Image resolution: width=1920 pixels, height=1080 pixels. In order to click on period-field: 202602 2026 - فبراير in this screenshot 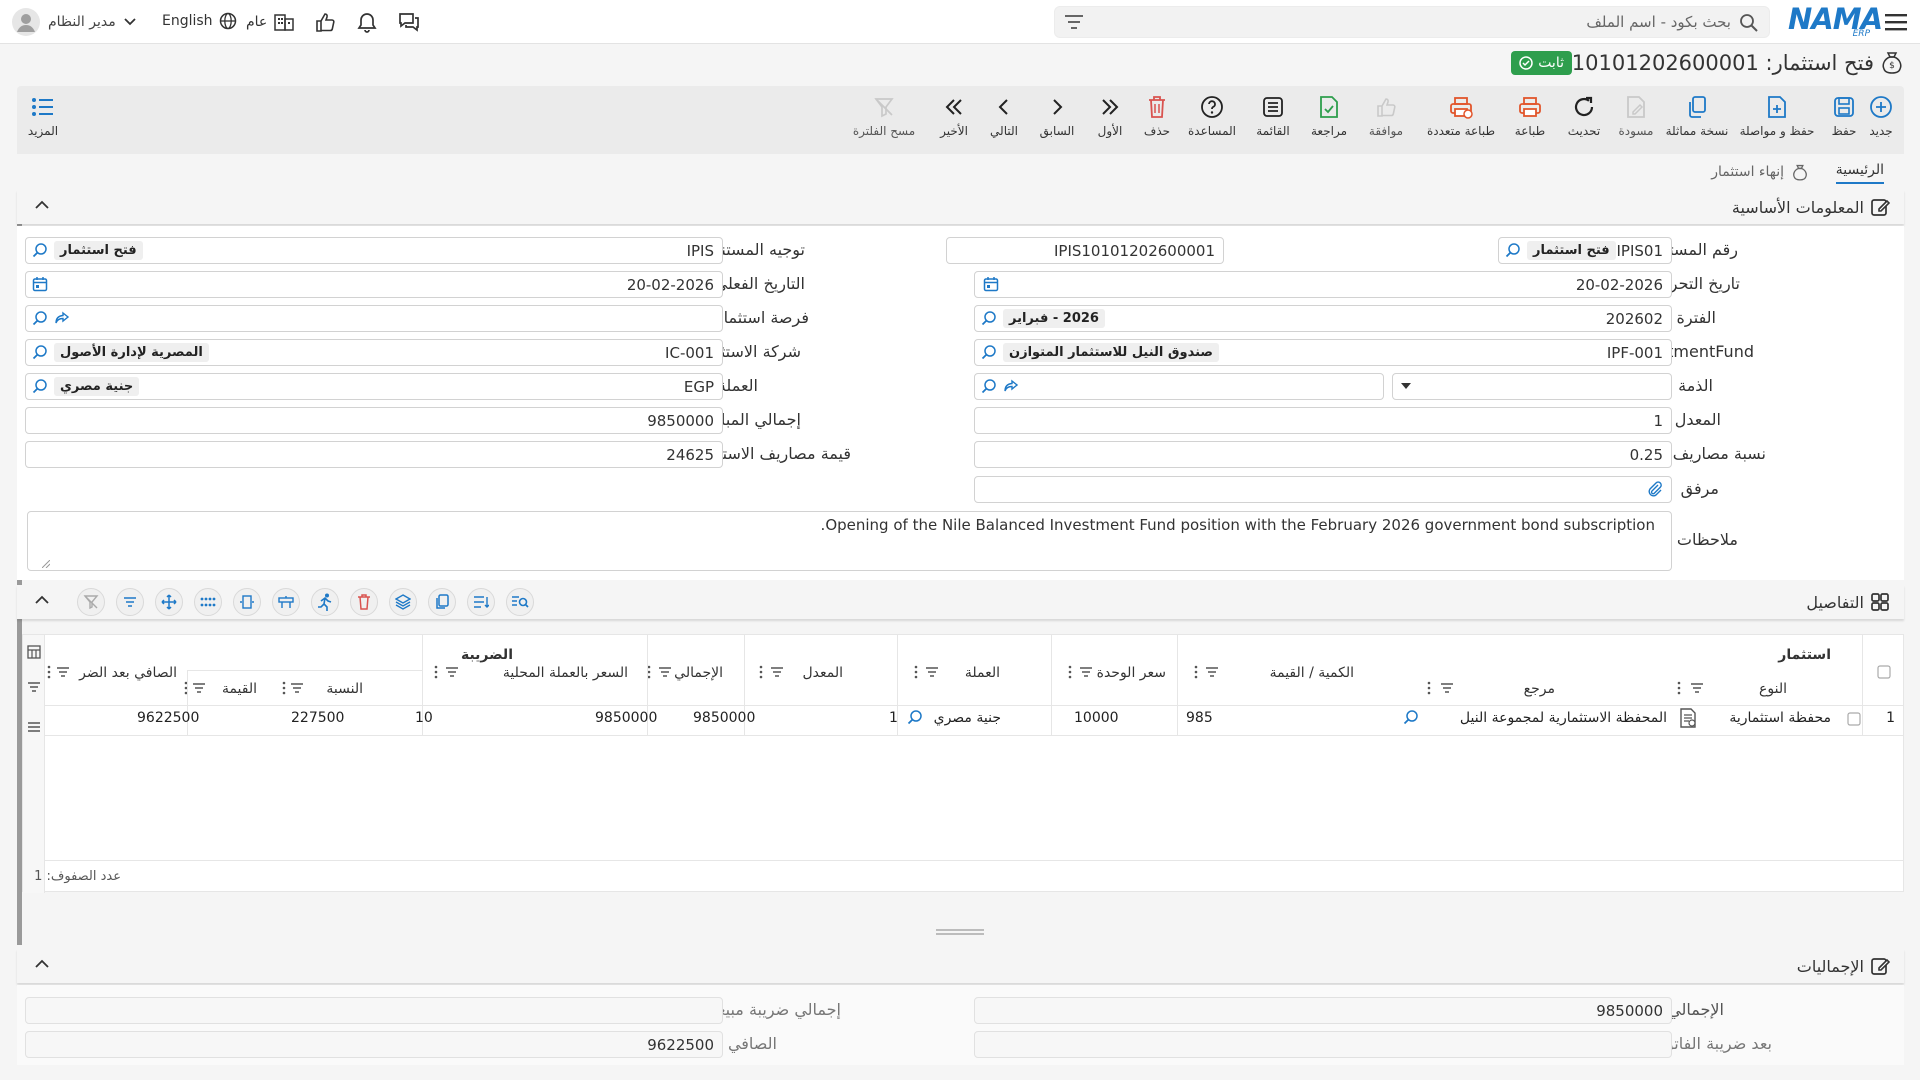, I will do `click(1323, 318)`.